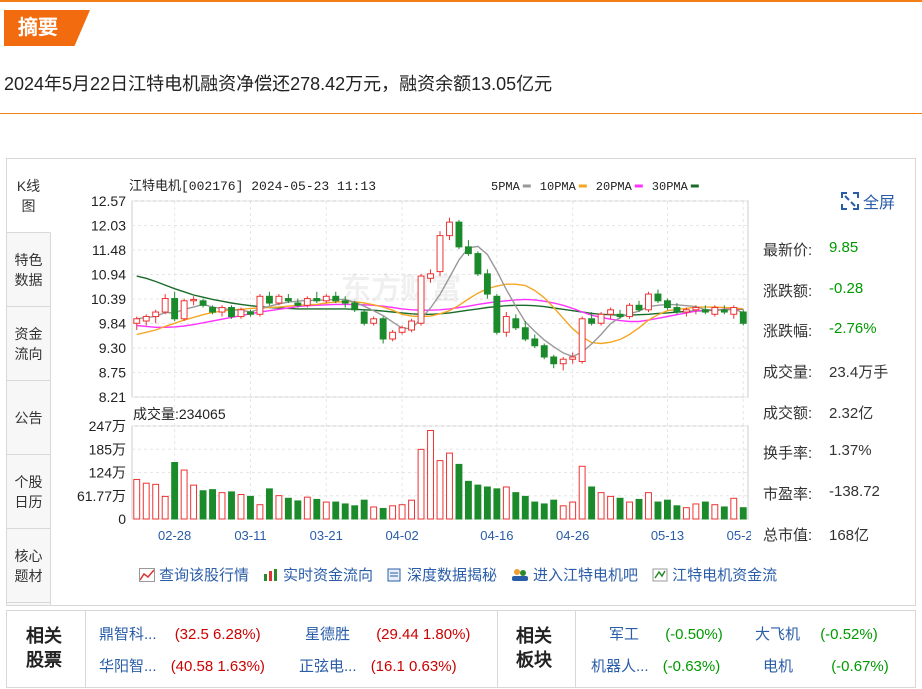 The width and height of the screenshot is (922, 689). What do you see at coordinates (867, 201) in the screenshot?
I see `fullscreen-button: 全屏` at bounding box center [867, 201].